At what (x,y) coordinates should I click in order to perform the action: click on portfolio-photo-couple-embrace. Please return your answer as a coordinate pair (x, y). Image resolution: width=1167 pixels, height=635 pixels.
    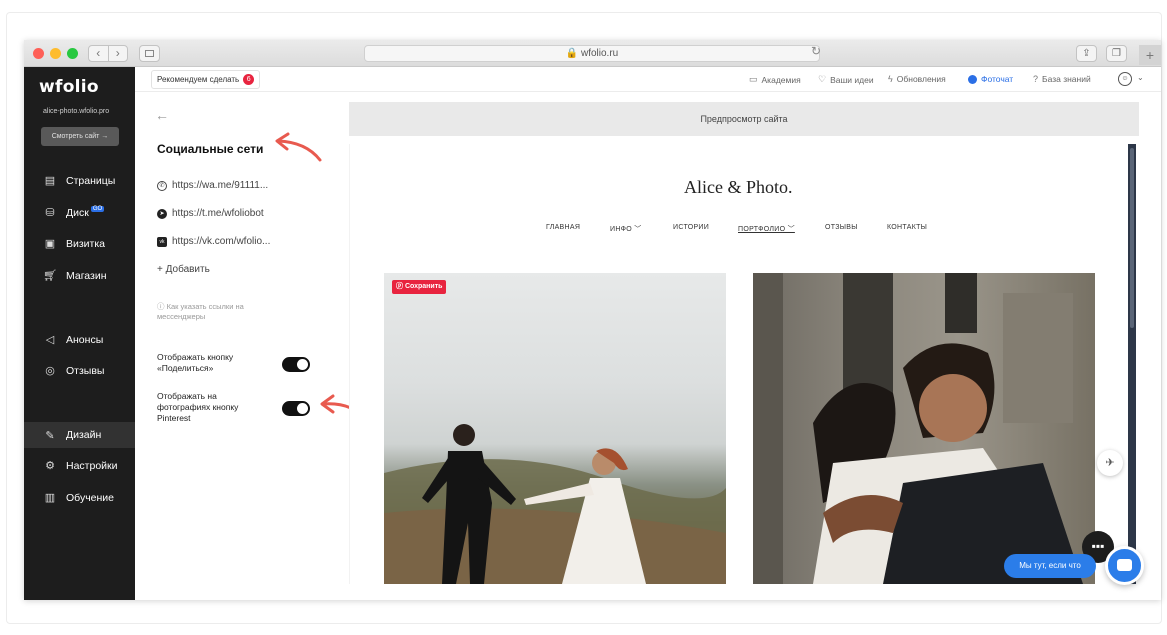
    Looking at the image, I should click on (924, 428).